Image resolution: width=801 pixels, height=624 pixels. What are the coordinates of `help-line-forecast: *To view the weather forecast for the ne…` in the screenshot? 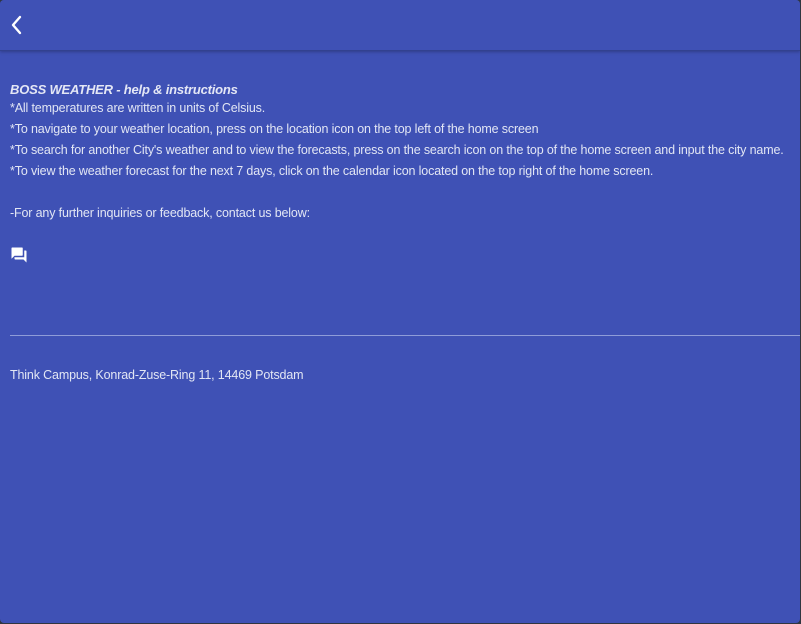 It's located at (332, 171).